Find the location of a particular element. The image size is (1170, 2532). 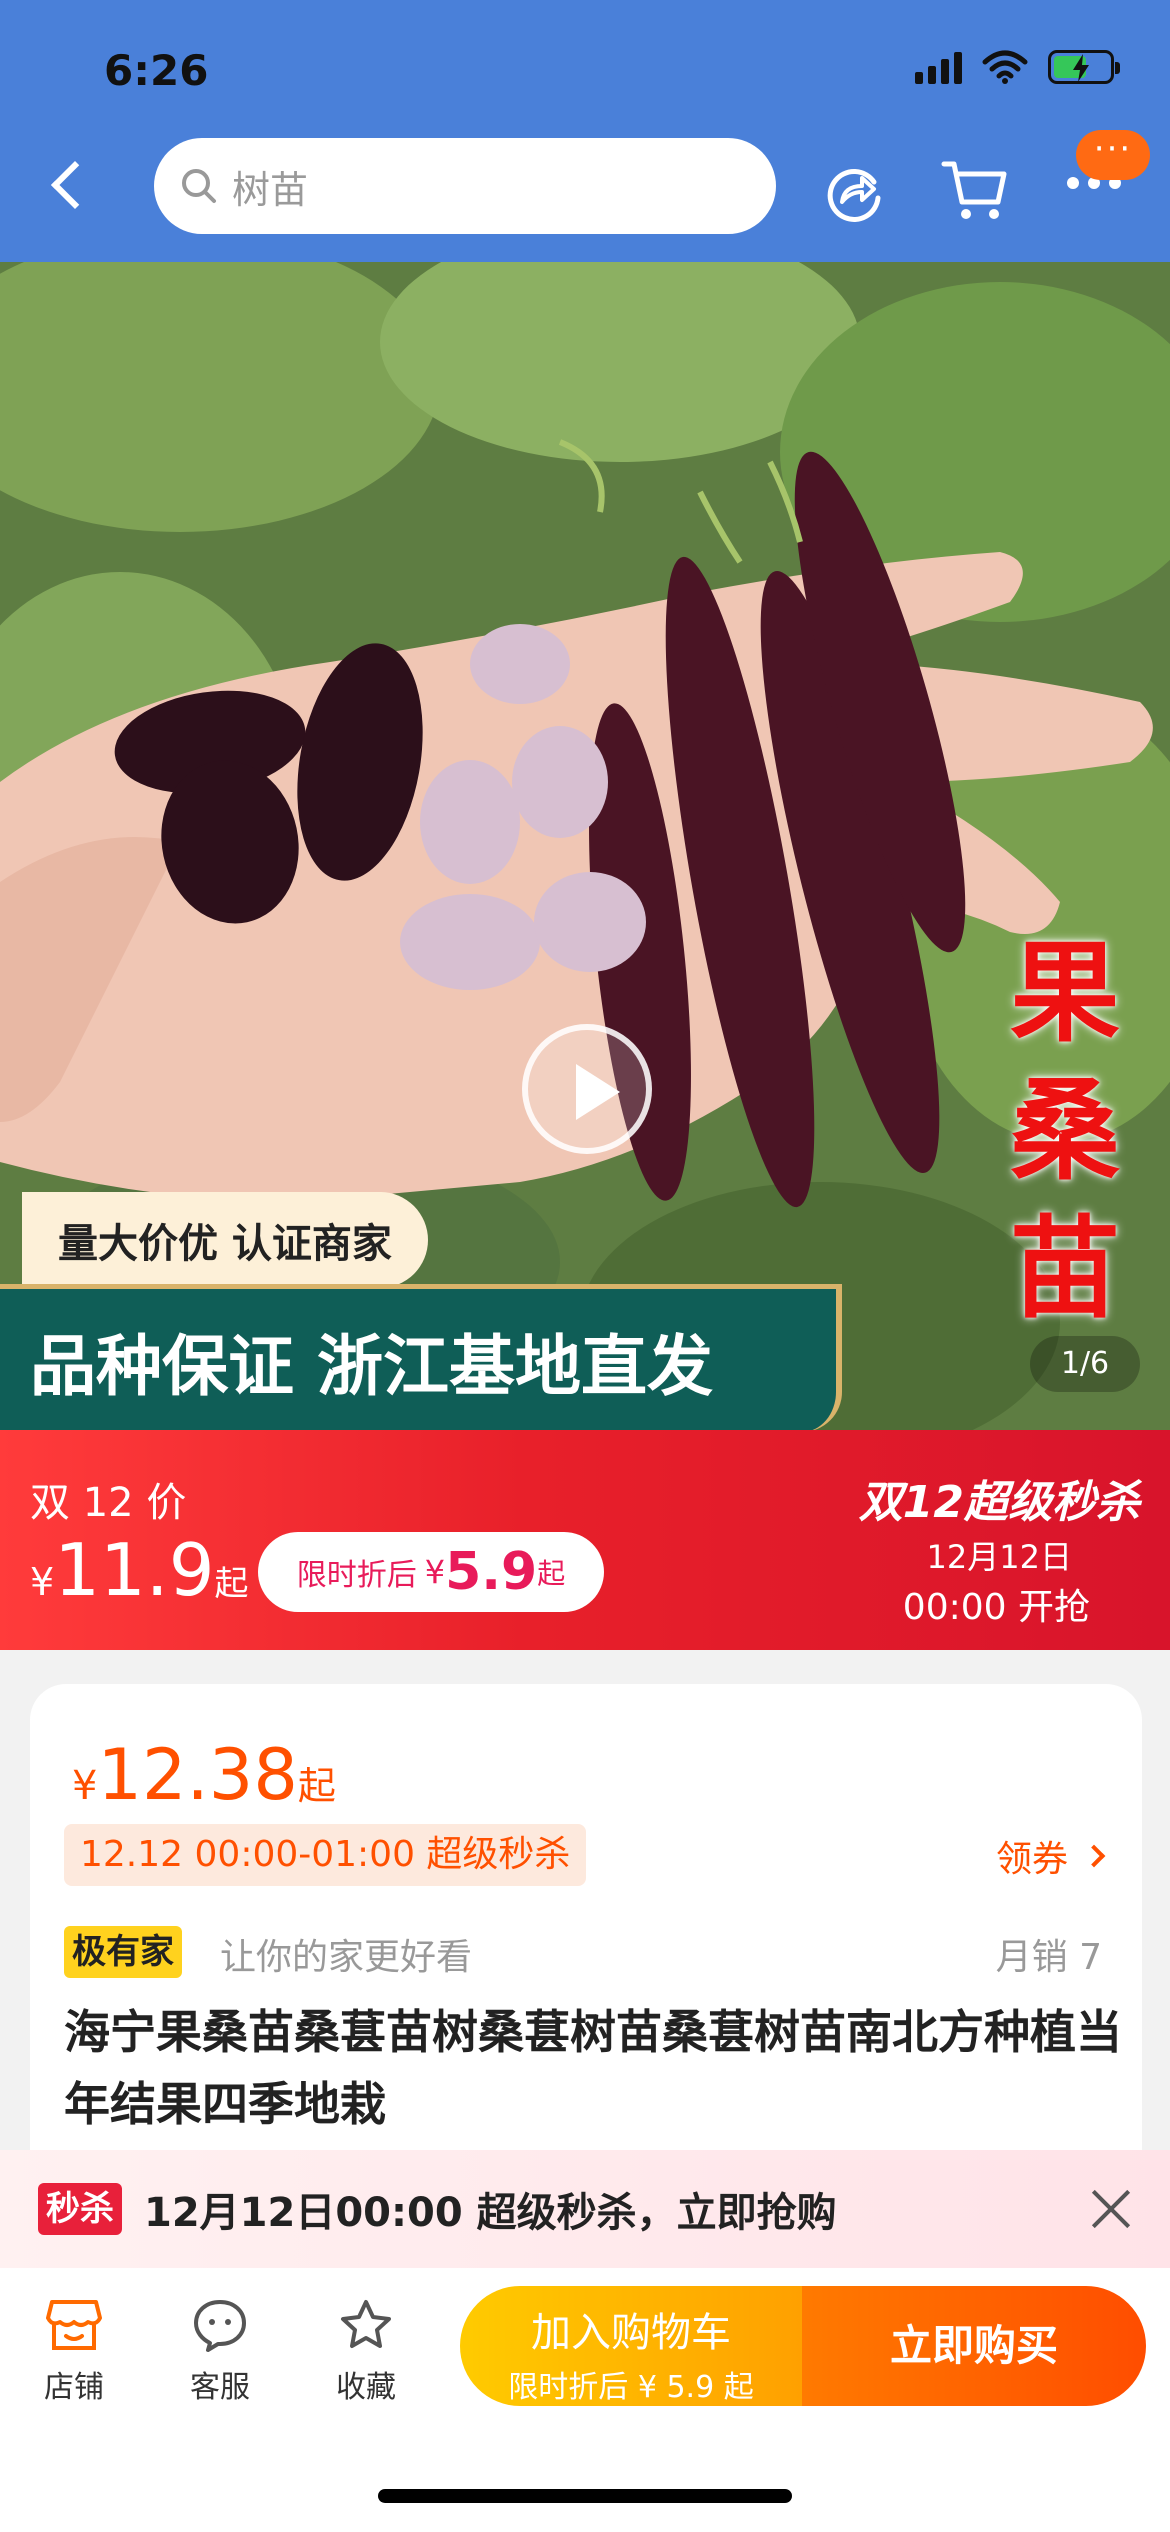

product-price: ¥12.38起 is located at coordinates (204, 1775).